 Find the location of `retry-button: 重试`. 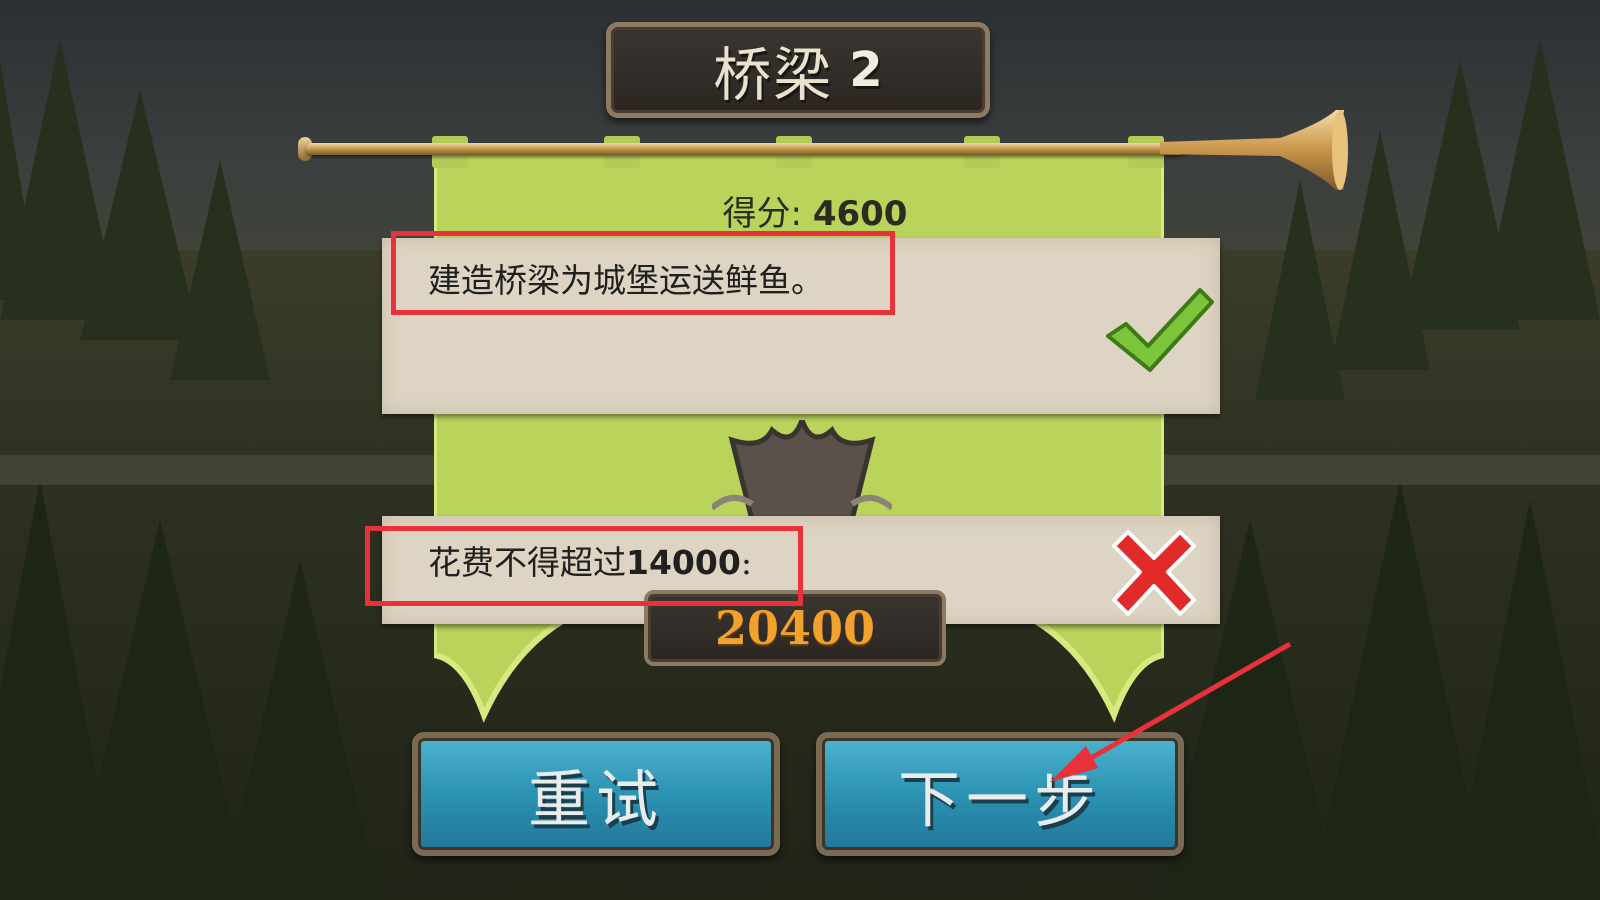

retry-button: 重试 is located at coordinates (596, 794).